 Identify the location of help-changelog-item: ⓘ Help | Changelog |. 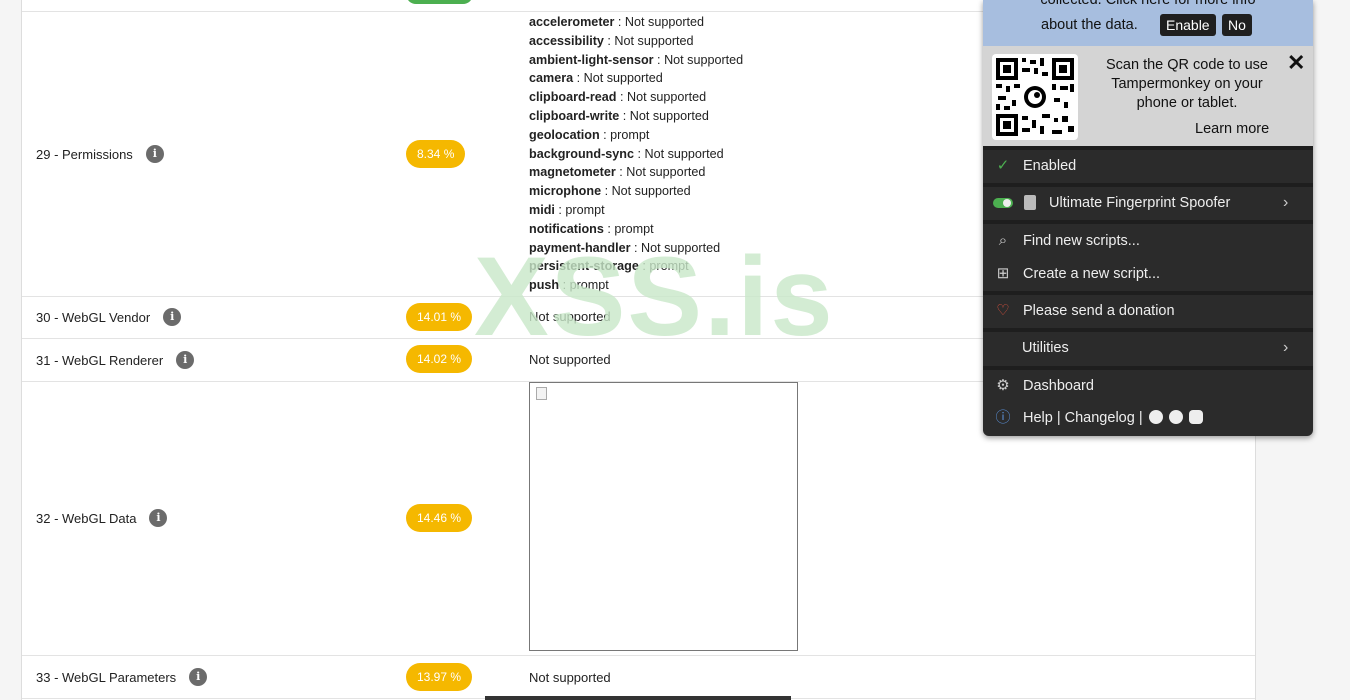
(1148, 418).